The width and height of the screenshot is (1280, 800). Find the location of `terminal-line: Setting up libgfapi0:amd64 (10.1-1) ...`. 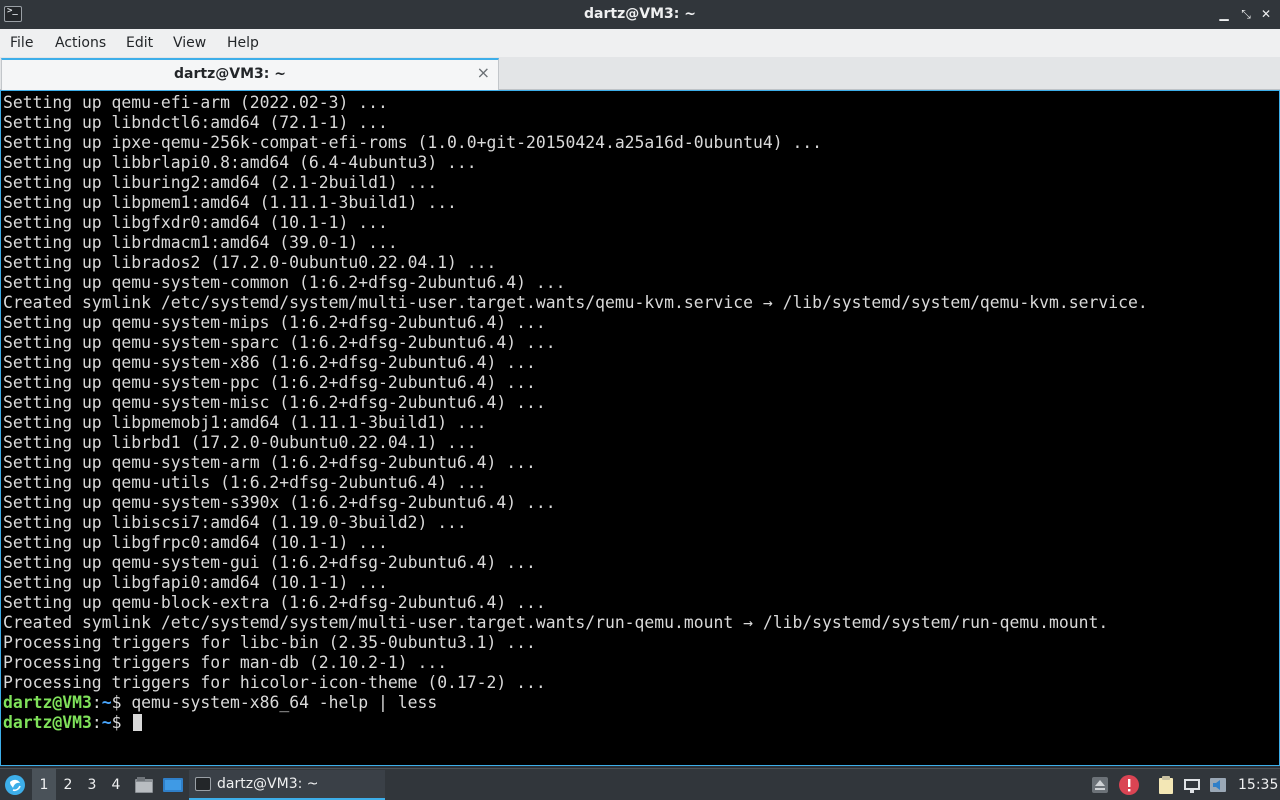

terminal-line: Setting up libgfapi0:amd64 (10.1-1) ... is located at coordinates (195, 582).